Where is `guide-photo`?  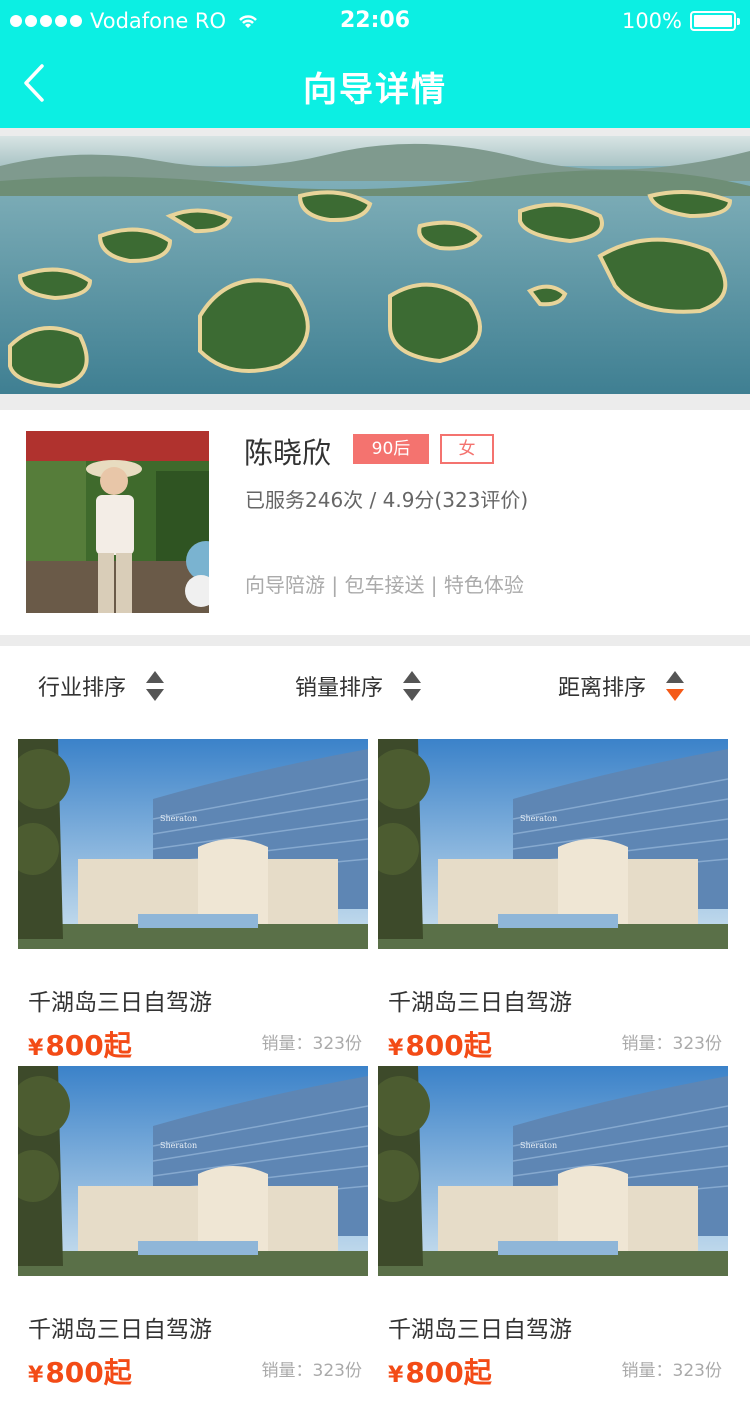 guide-photo is located at coordinates (117, 522).